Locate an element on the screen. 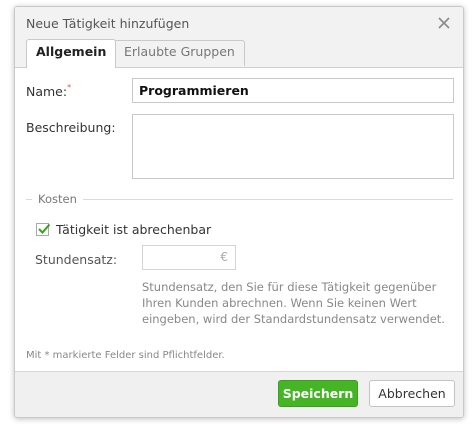 The width and height of the screenshot is (475, 430). tab-allgemein: Allgemein is located at coordinates (71, 53).